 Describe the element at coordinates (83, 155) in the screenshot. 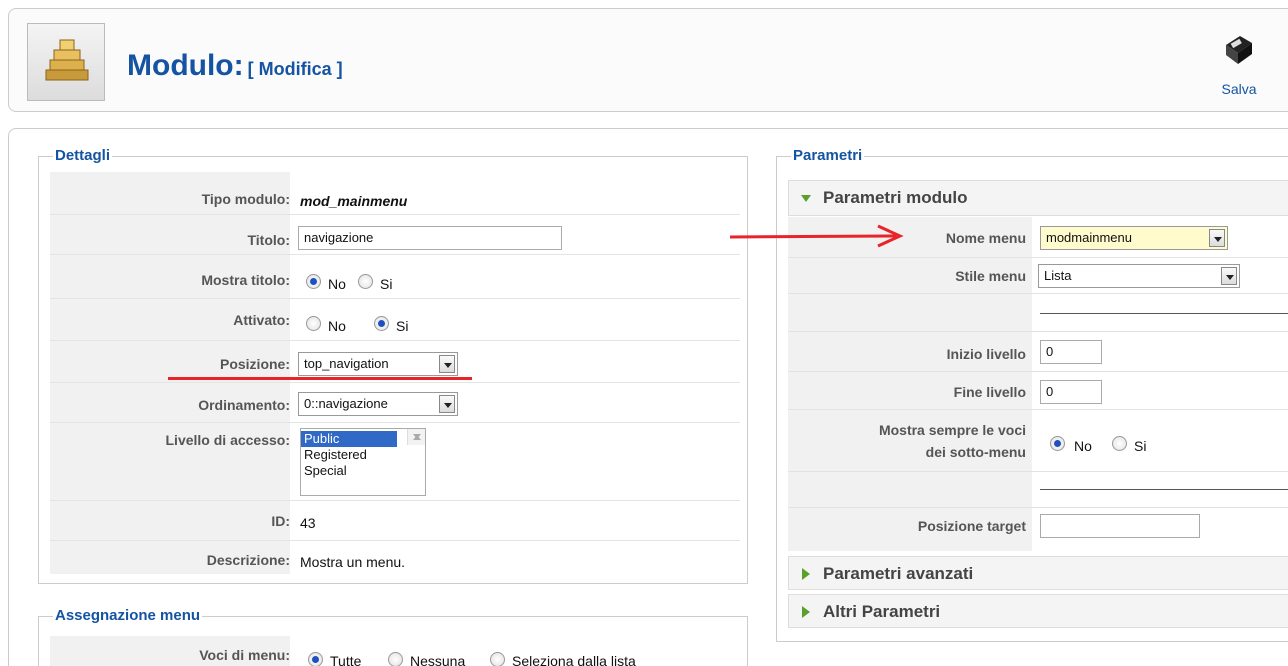

I see `details-legend: Dettagli` at that location.